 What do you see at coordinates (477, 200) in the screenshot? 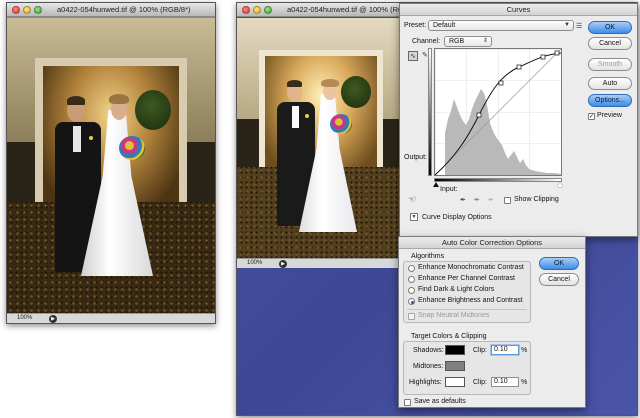
I see `gray-eyedropper-icon: ✒` at bounding box center [477, 200].